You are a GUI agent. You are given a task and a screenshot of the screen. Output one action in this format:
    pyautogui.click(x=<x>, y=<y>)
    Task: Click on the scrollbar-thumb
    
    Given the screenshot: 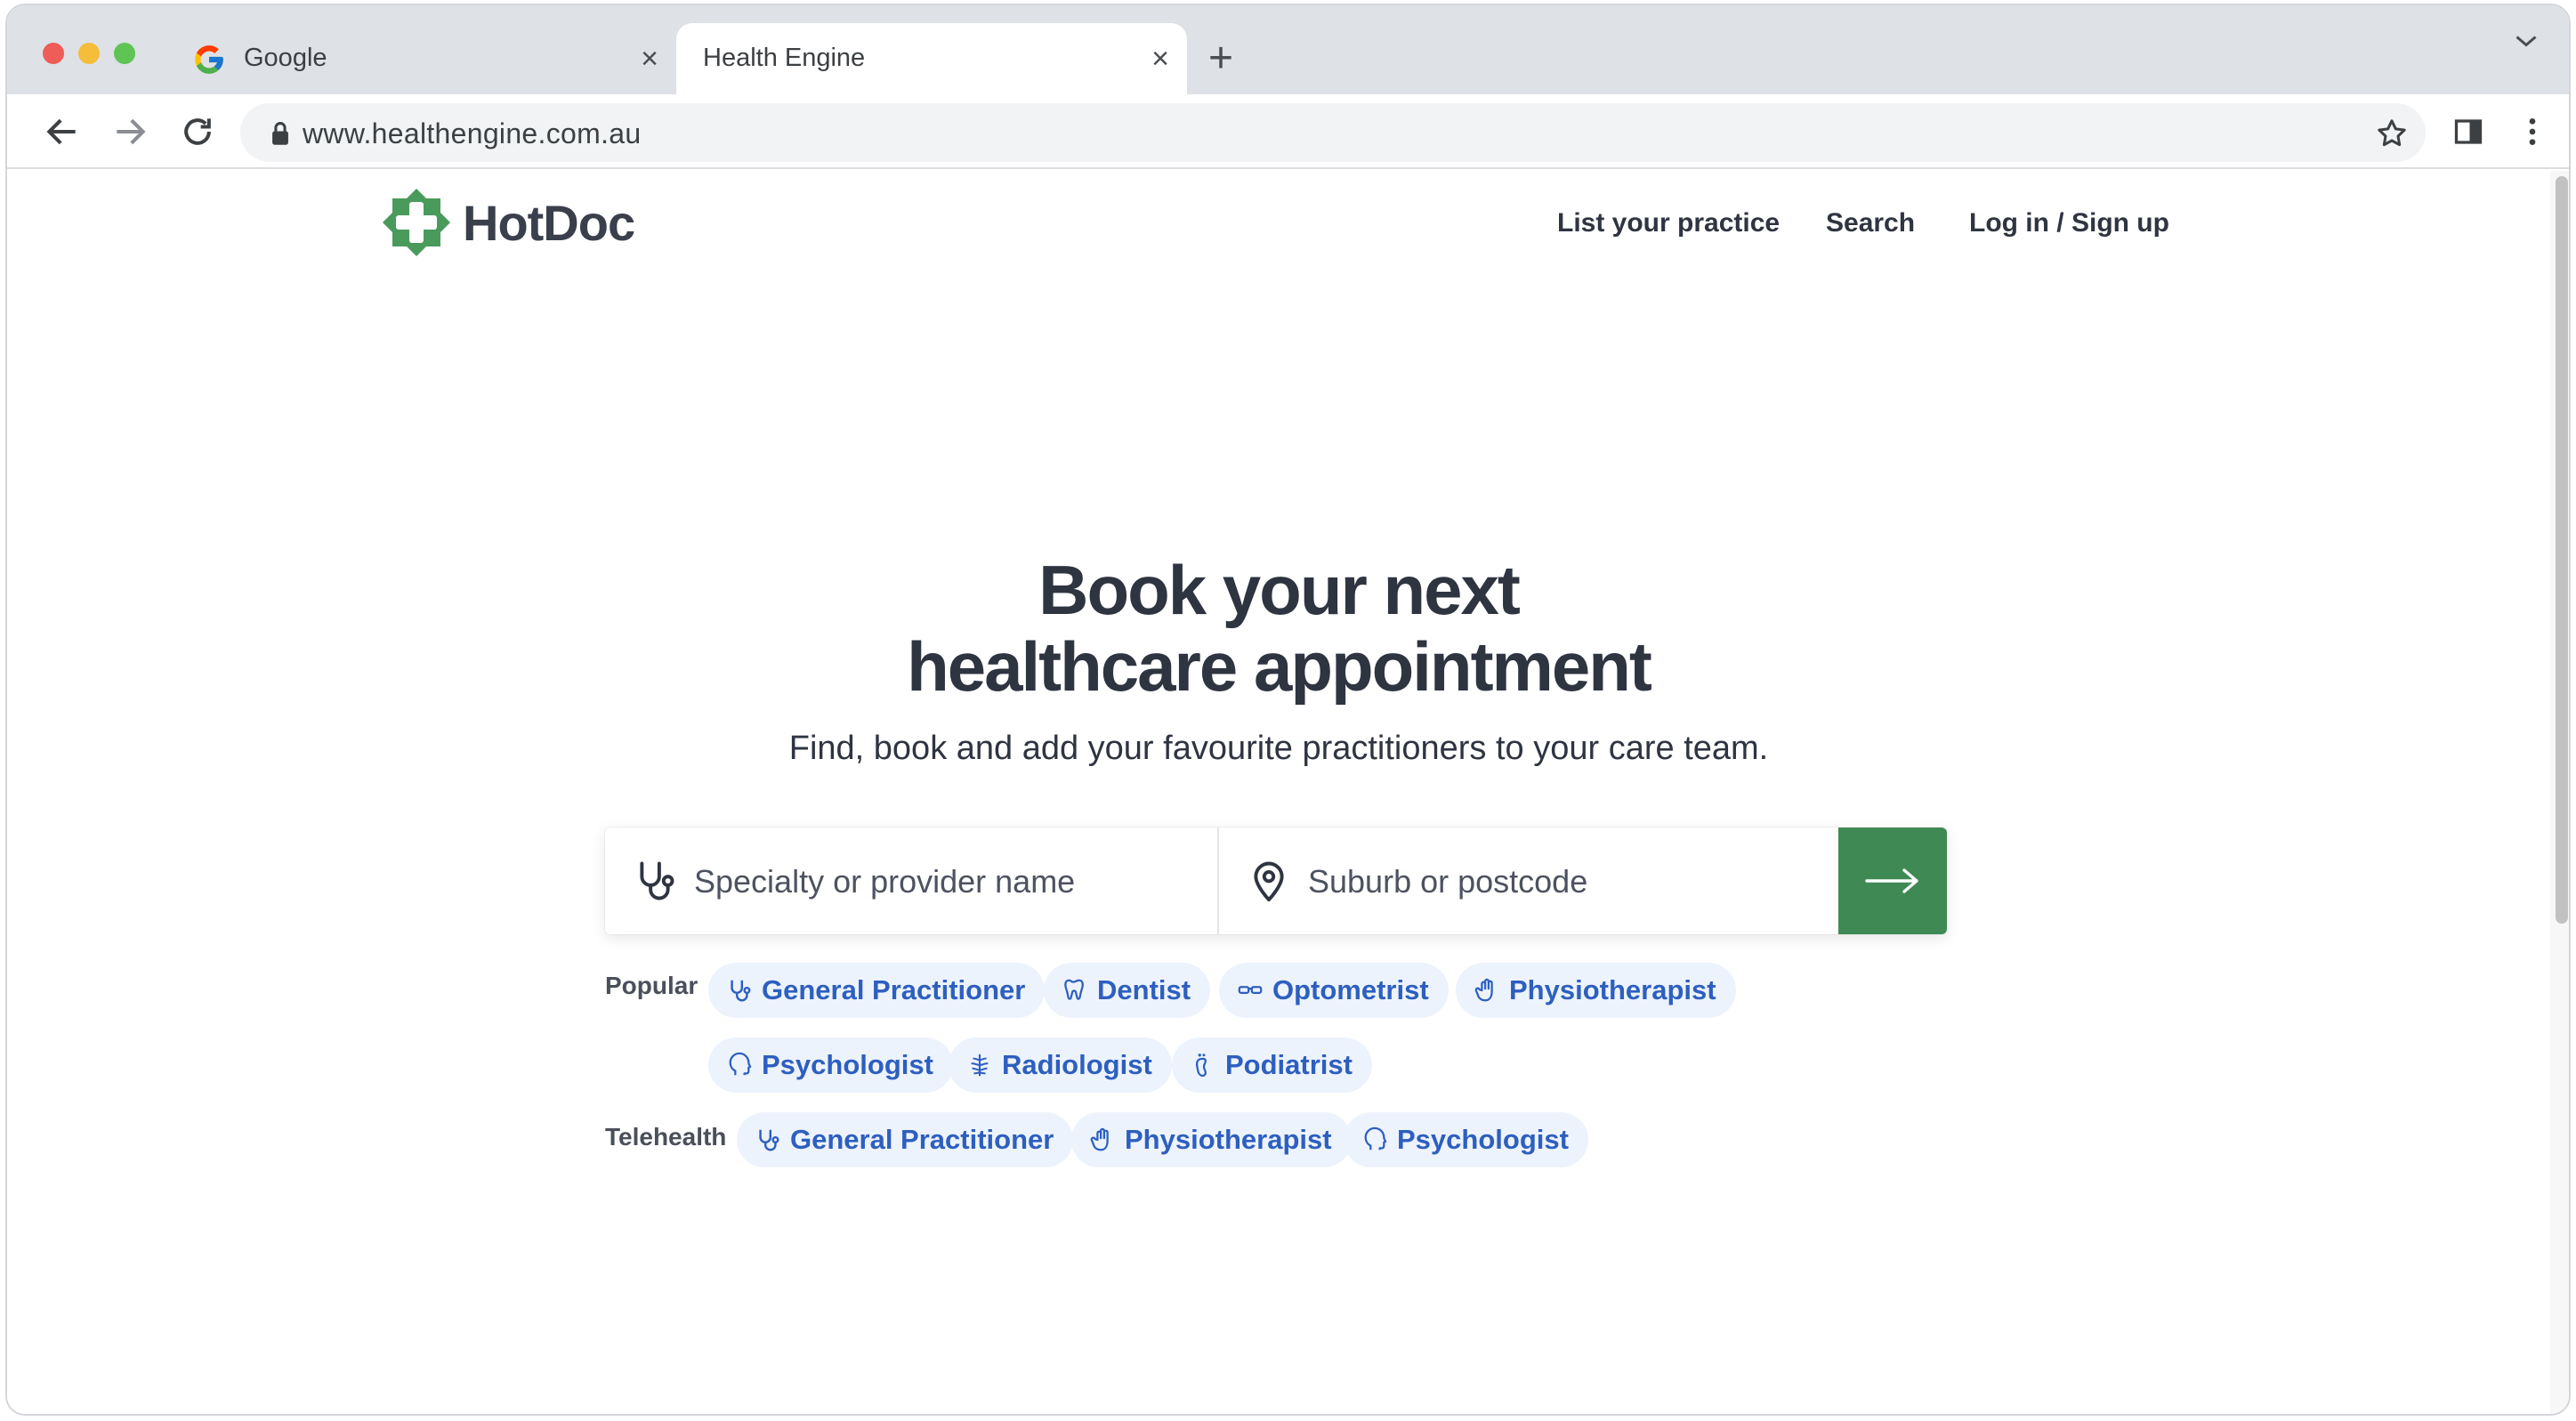 What is the action you would take?
    pyautogui.click(x=2562, y=550)
    